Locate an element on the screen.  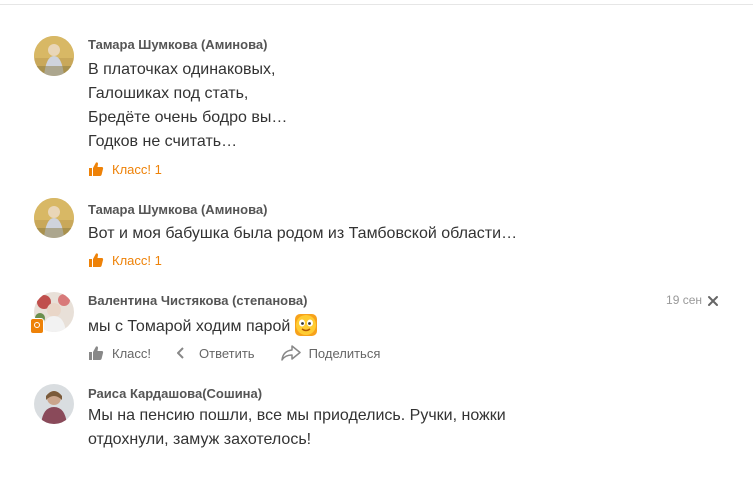
top-divider is located at coordinates (376, 4).